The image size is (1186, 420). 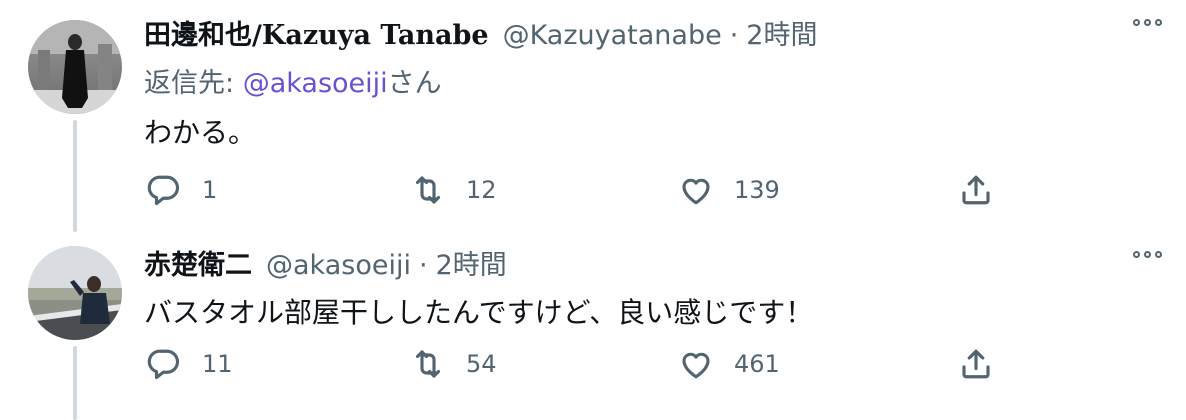 What do you see at coordinates (757, 190) in the screenshot?
I see `like-count: 139` at bounding box center [757, 190].